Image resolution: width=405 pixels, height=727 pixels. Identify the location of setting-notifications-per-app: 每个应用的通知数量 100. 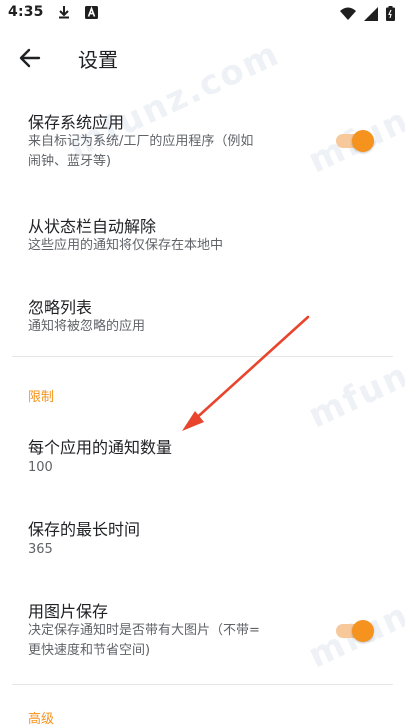
(202, 451).